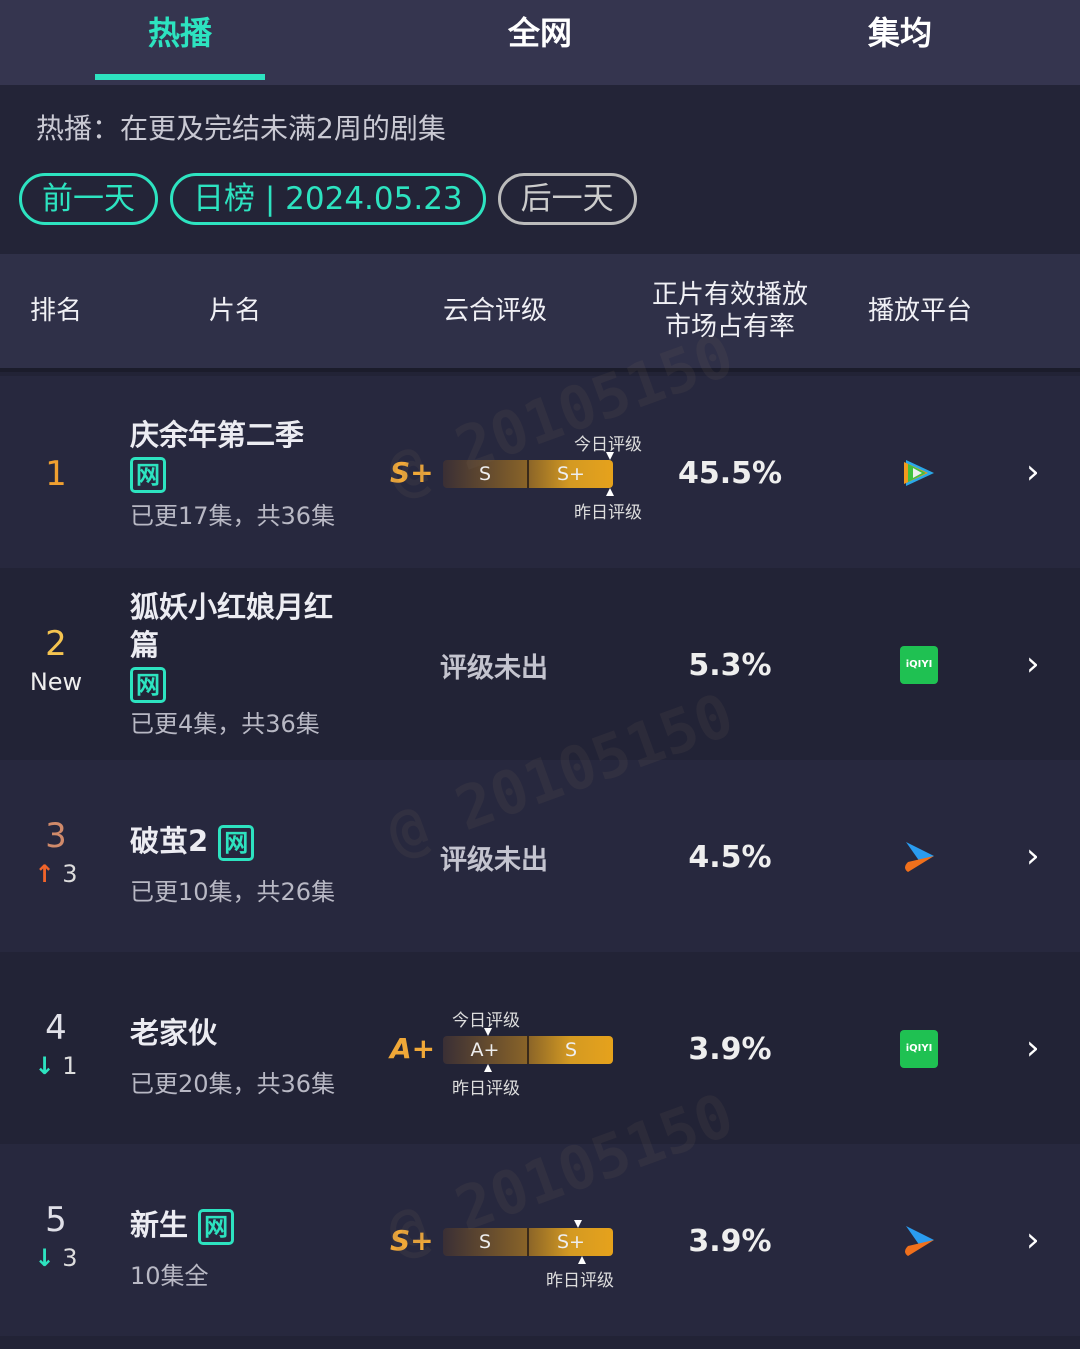  I want to click on tab-all-network: 全网, so click(540, 42).